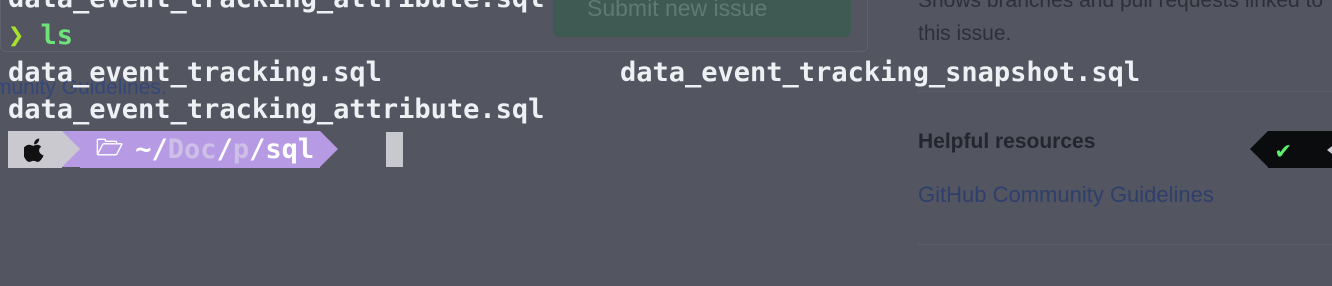 Image resolution: width=1332 pixels, height=286 pixels. I want to click on apple-icon, so click(34, 150).